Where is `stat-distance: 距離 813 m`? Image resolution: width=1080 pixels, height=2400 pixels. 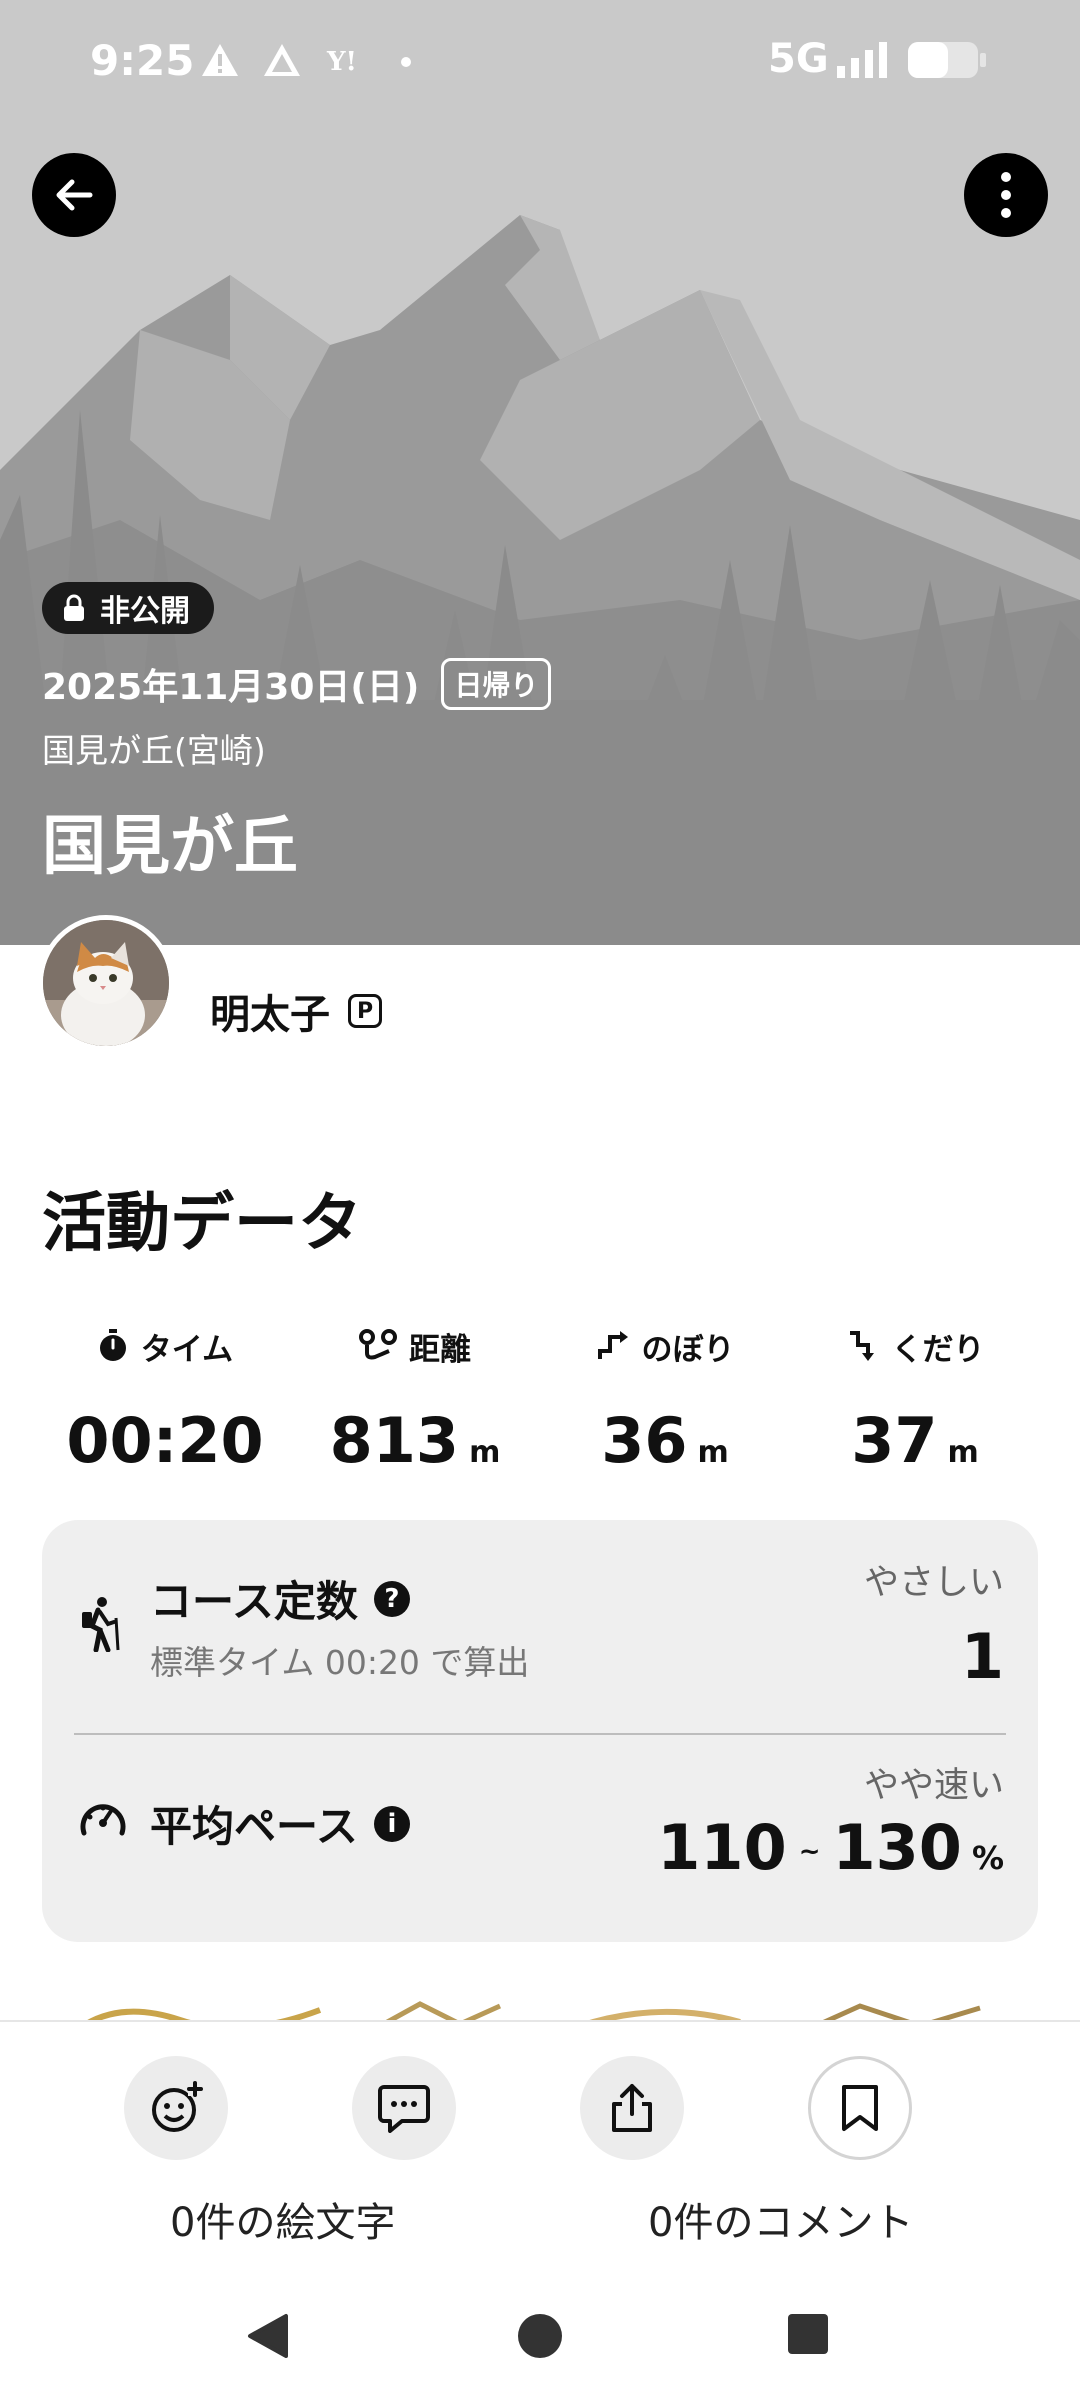 stat-distance: 距離 813 m is located at coordinates (415, 1398).